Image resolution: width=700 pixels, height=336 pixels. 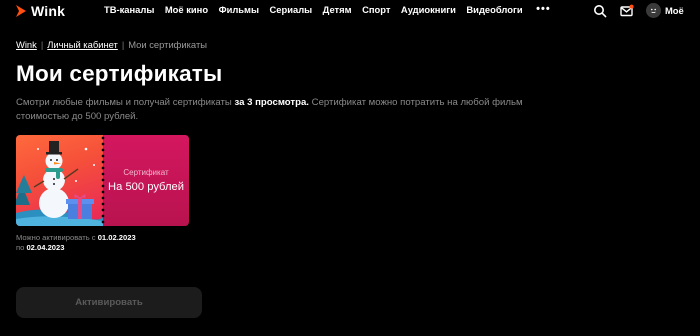 What do you see at coordinates (337, 9) in the screenshot?
I see `nav-item-kids: Детям` at bounding box center [337, 9].